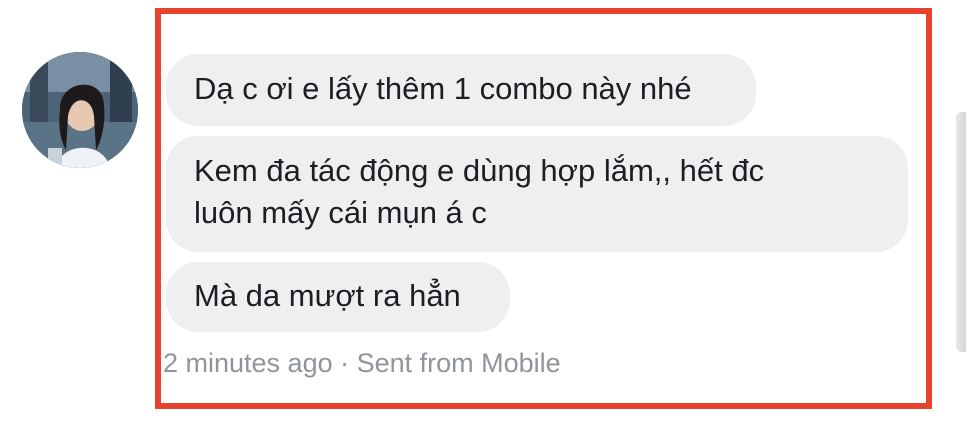 Image resolution: width=968 pixels, height=421 pixels. Describe the element at coordinates (961, 232) in the screenshot. I see `scrollbar` at that location.